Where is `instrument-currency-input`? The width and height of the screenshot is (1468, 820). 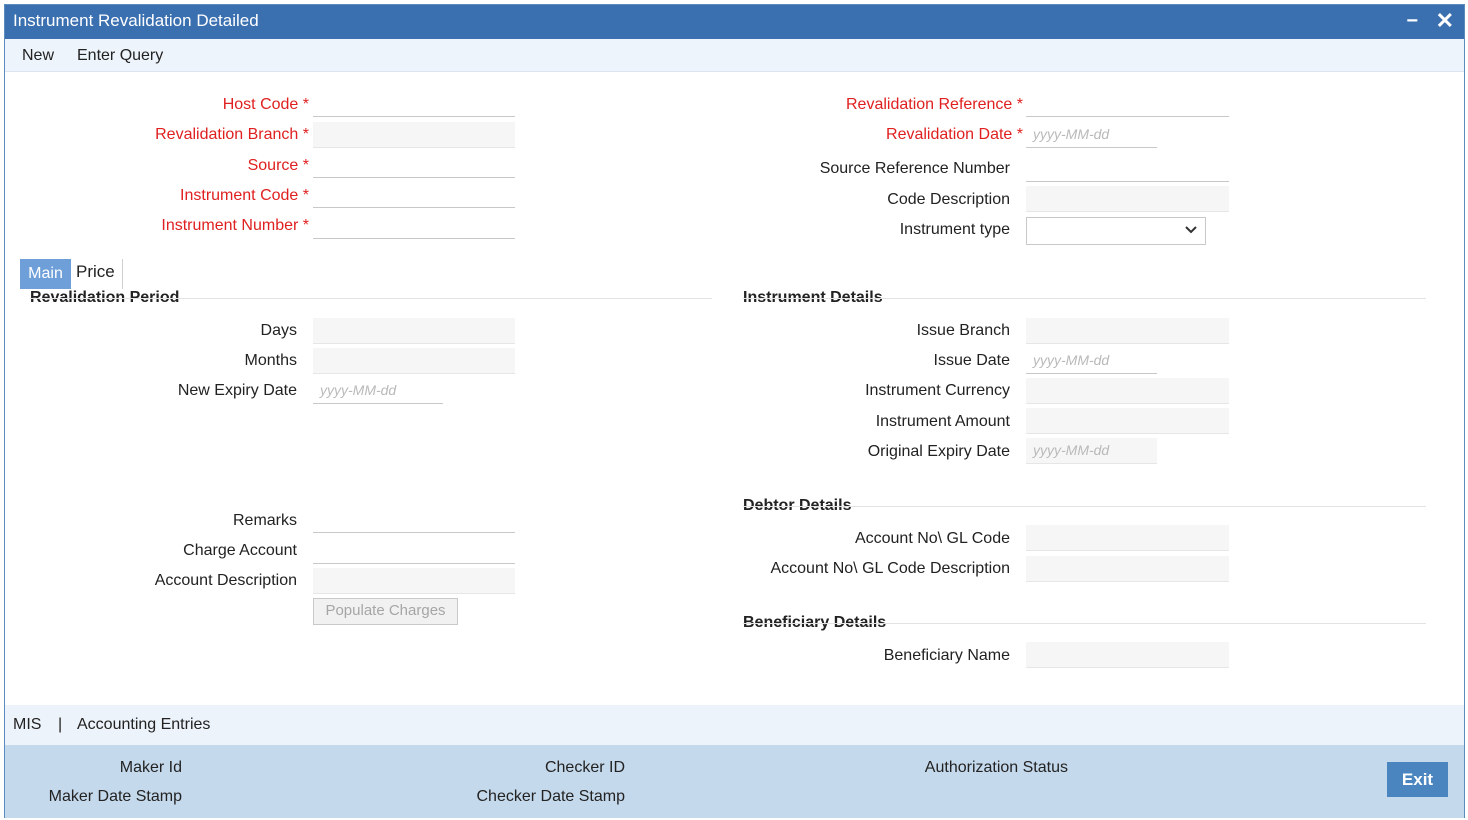 instrument-currency-input is located at coordinates (1127, 391).